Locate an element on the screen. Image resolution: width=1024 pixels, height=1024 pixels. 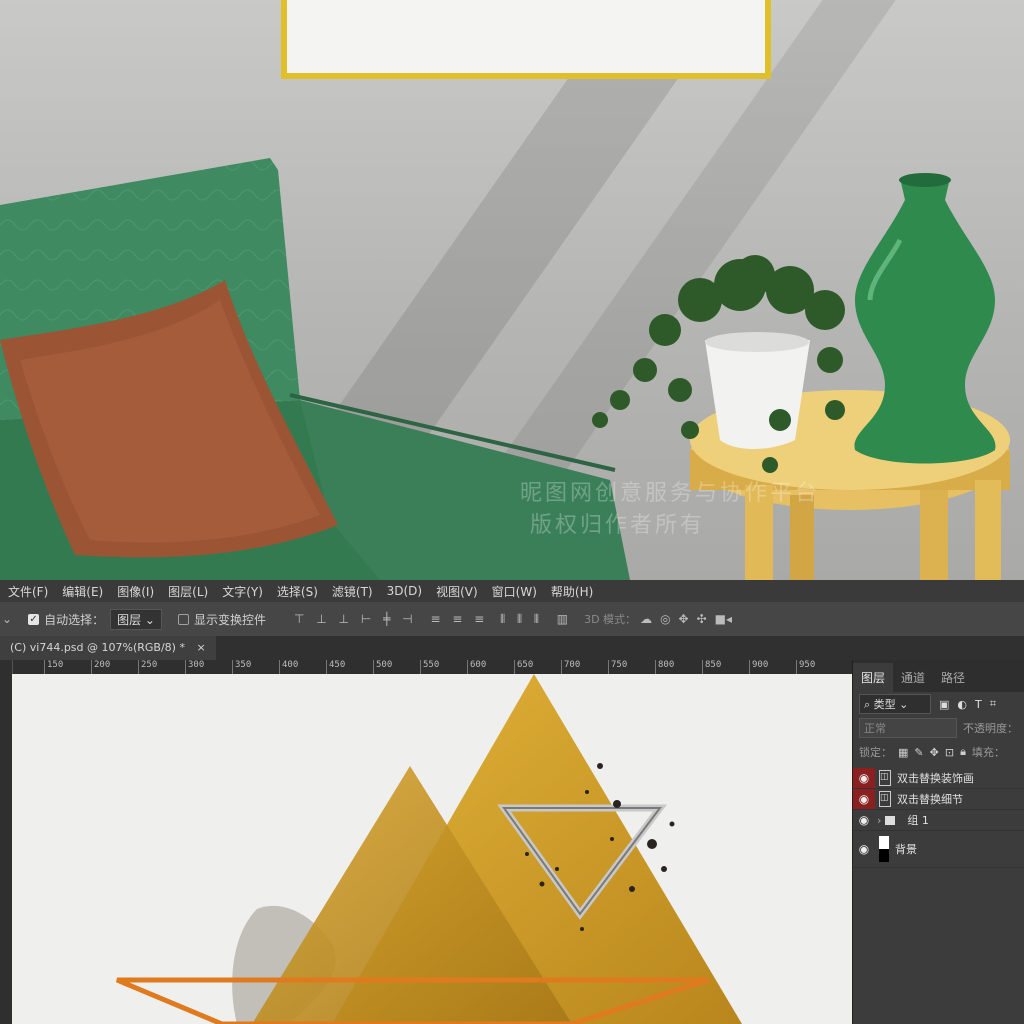
ruler-tick: 300 is located at coordinates (194, 667).